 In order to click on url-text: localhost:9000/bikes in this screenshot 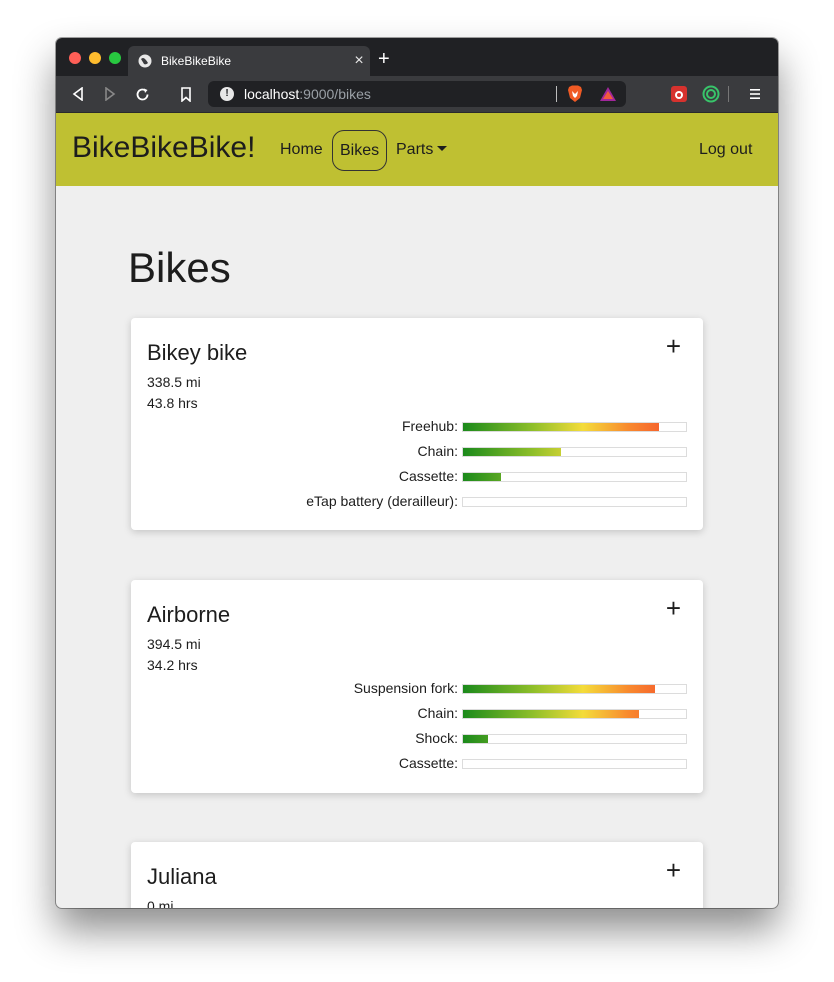, I will do `click(307, 94)`.